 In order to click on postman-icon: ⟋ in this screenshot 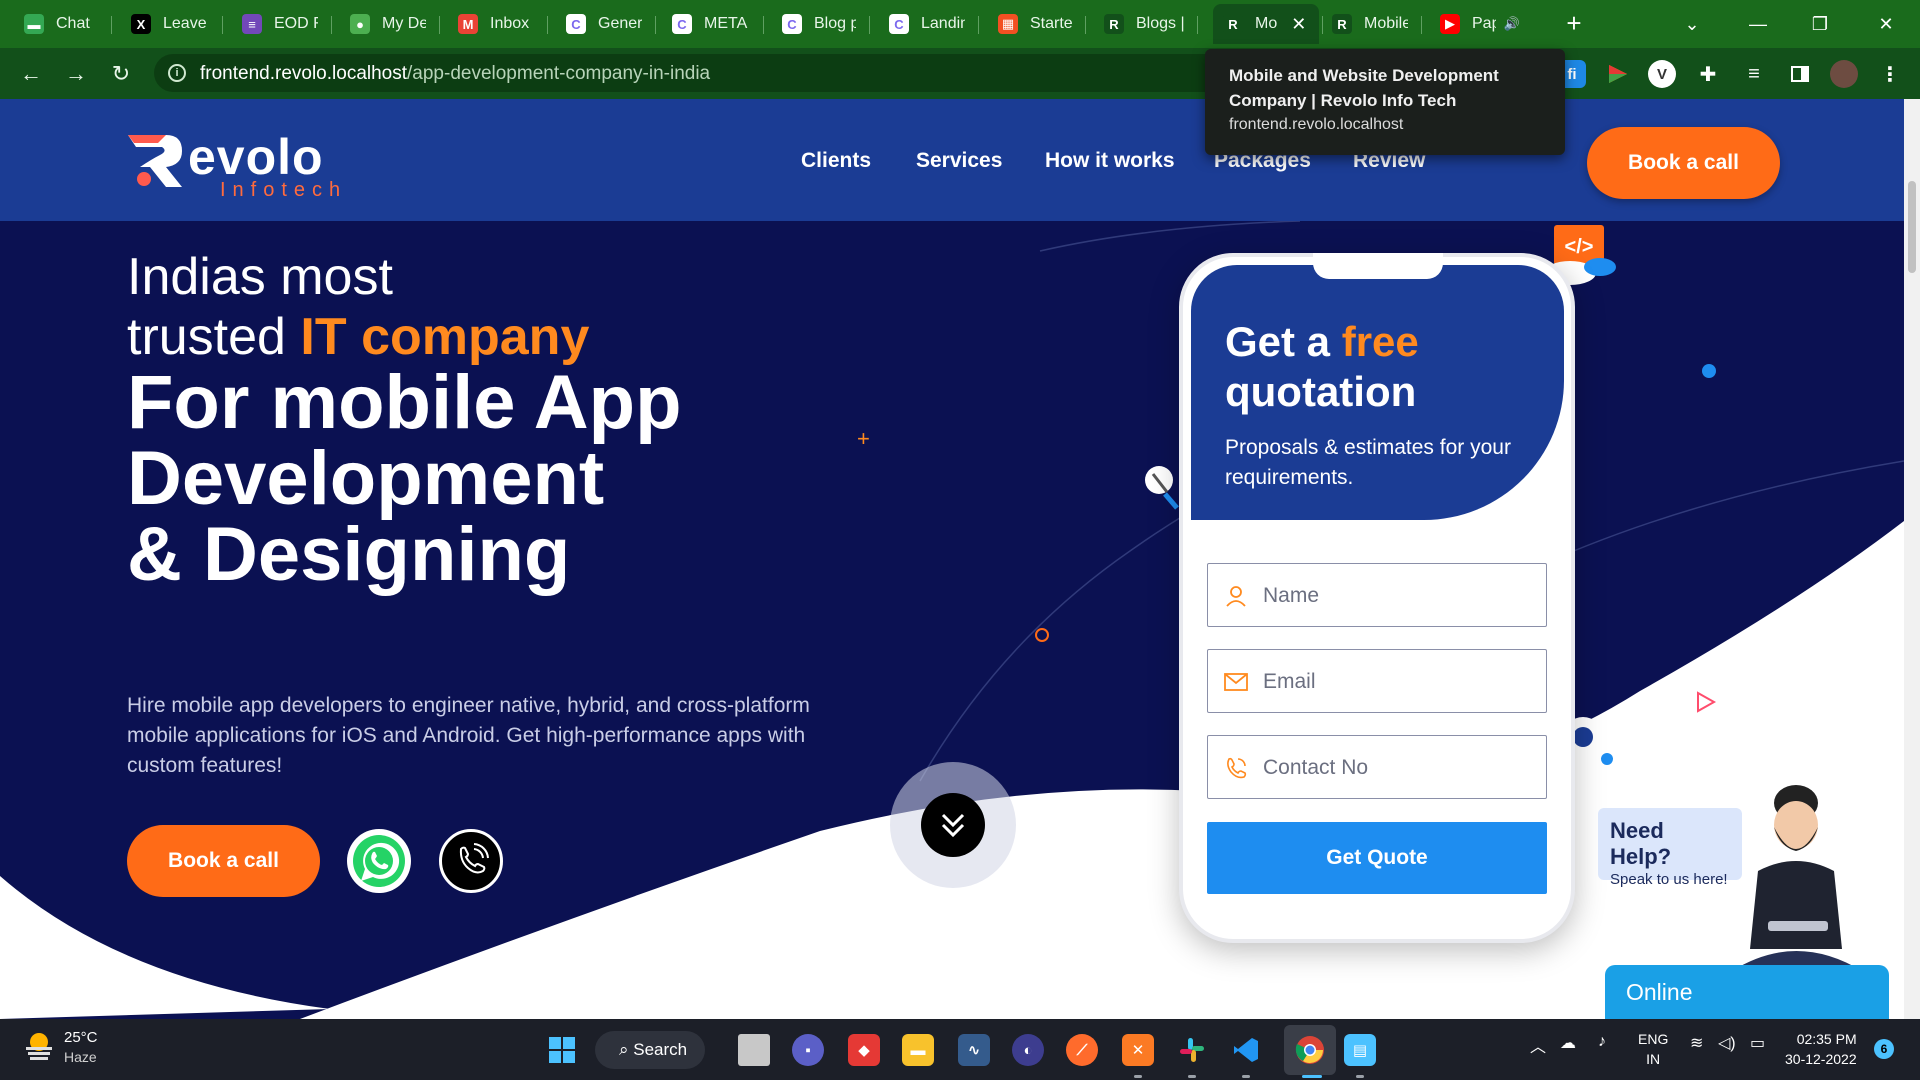, I will do `click(1082, 1050)`.